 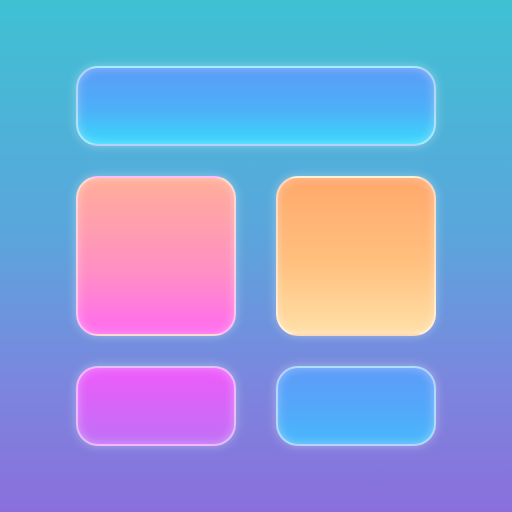 I want to click on pink-tile, so click(x=156, y=256).